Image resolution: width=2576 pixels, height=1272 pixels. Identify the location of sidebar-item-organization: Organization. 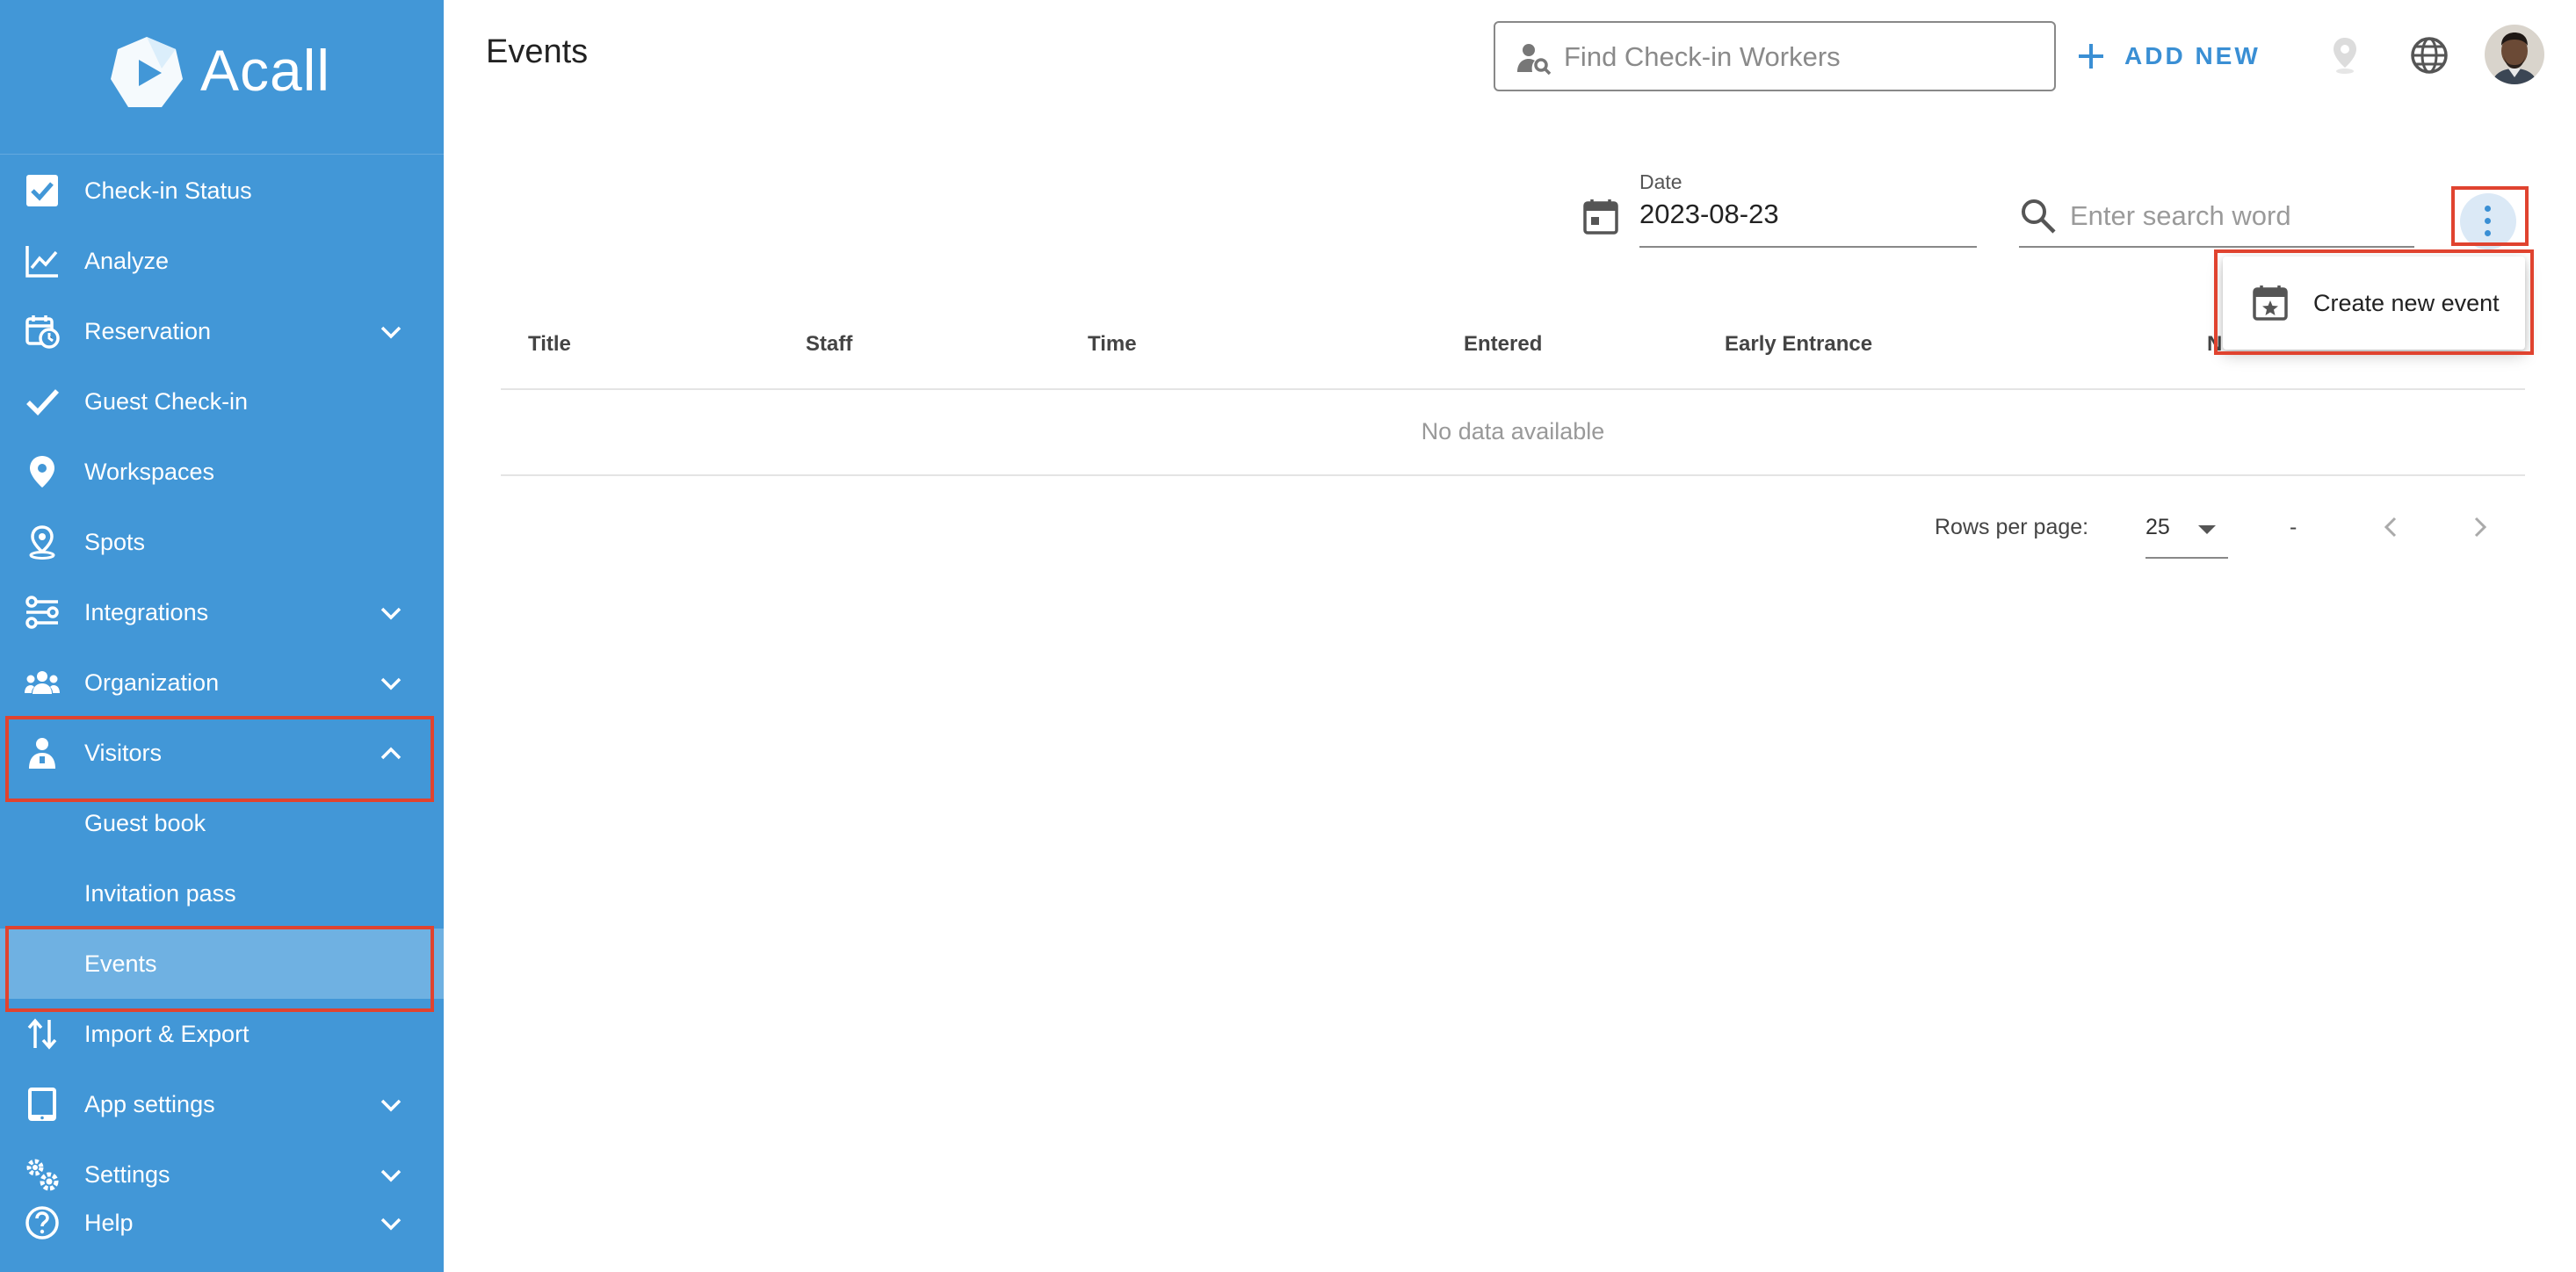
(222, 682).